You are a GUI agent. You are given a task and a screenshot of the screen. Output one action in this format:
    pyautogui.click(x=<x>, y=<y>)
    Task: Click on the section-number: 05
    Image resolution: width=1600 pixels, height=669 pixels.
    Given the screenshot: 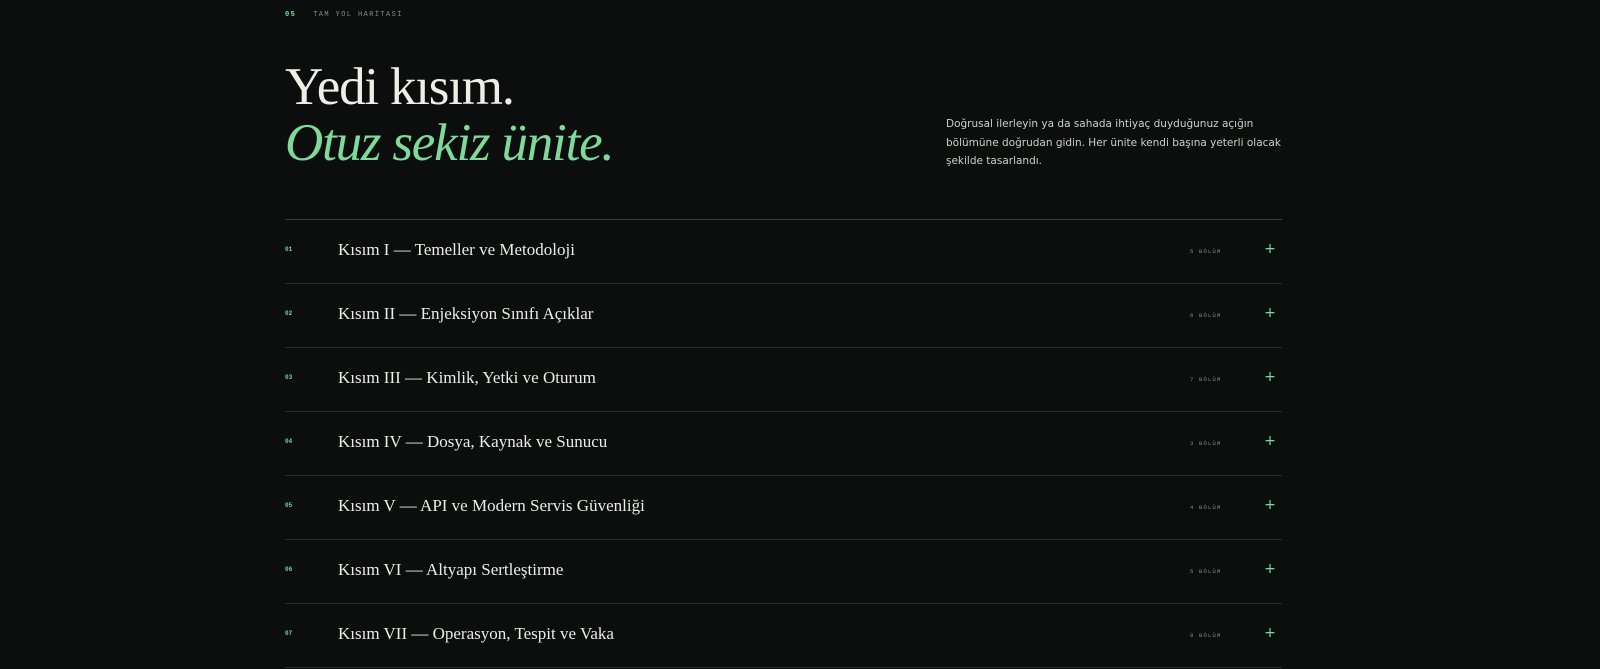 What is the action you would take?
    pyautogui.click(x=291, y=15)
    